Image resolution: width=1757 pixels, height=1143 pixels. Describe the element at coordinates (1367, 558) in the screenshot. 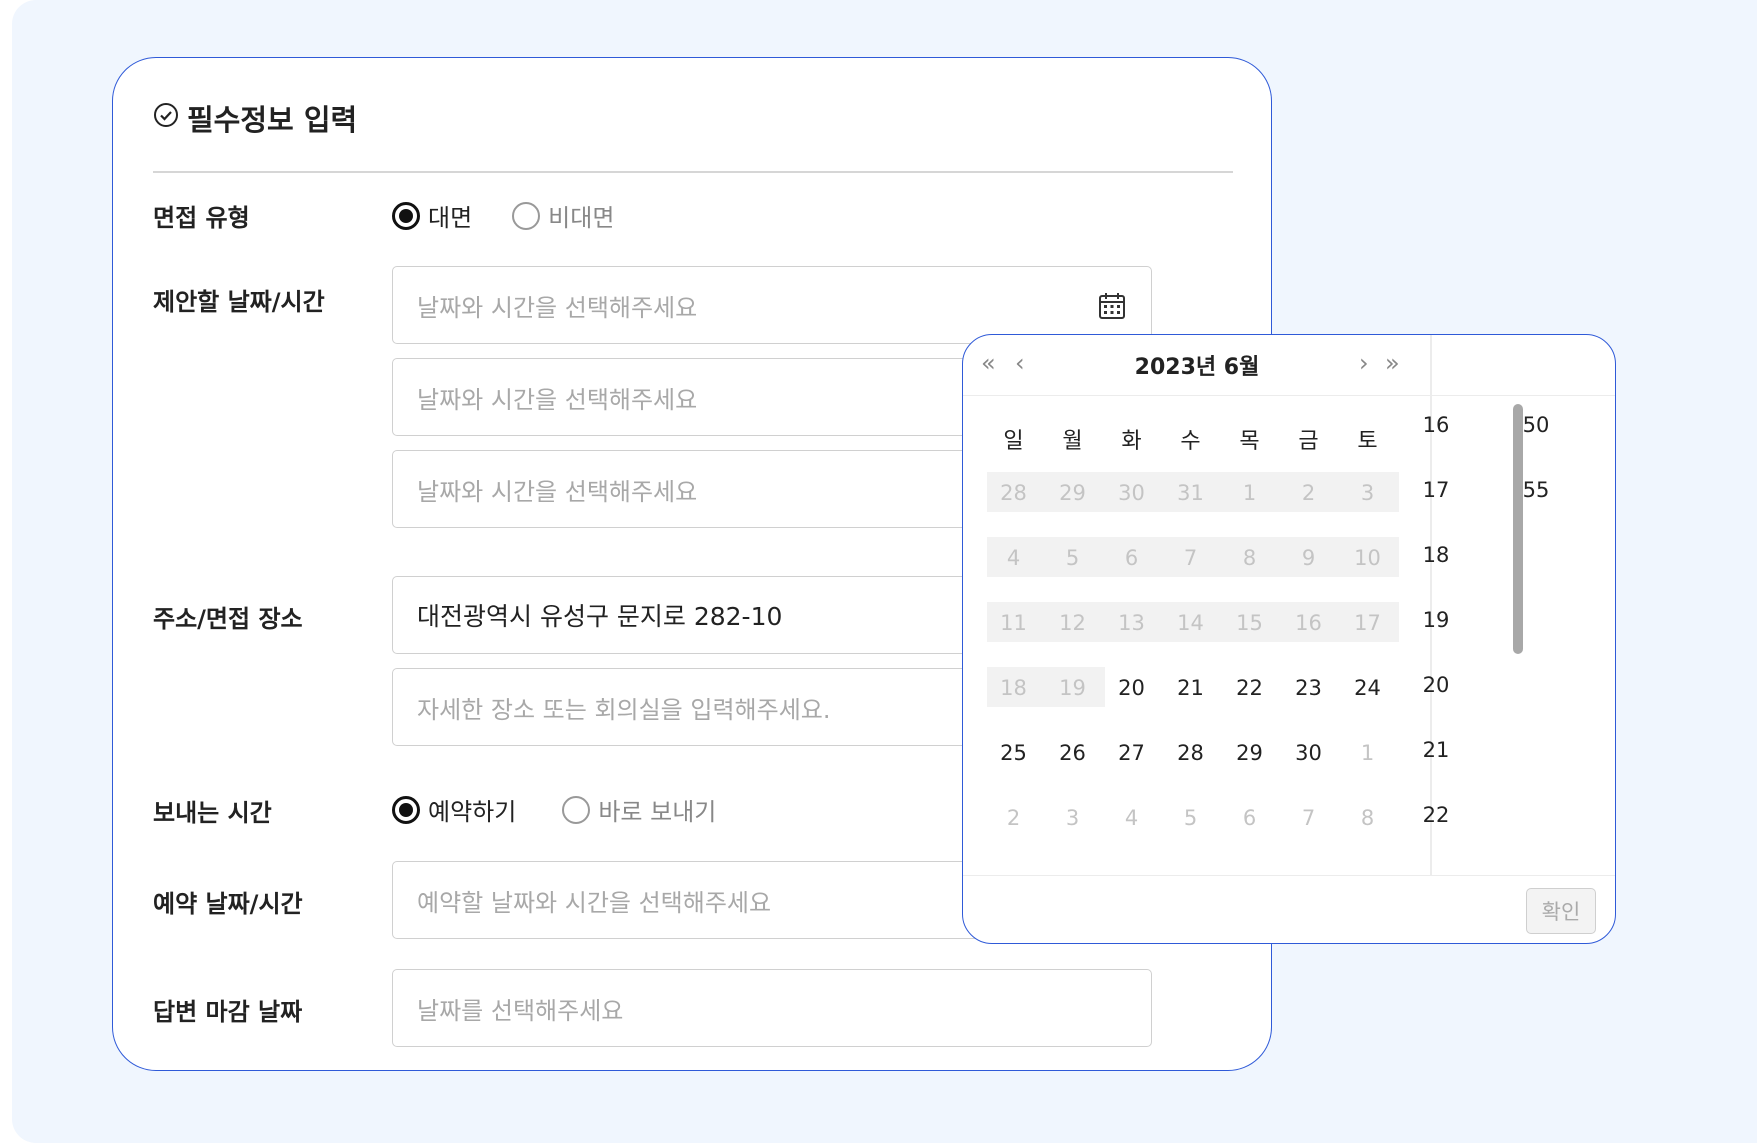

I see `calendar-day-disabled: 10` at that location.